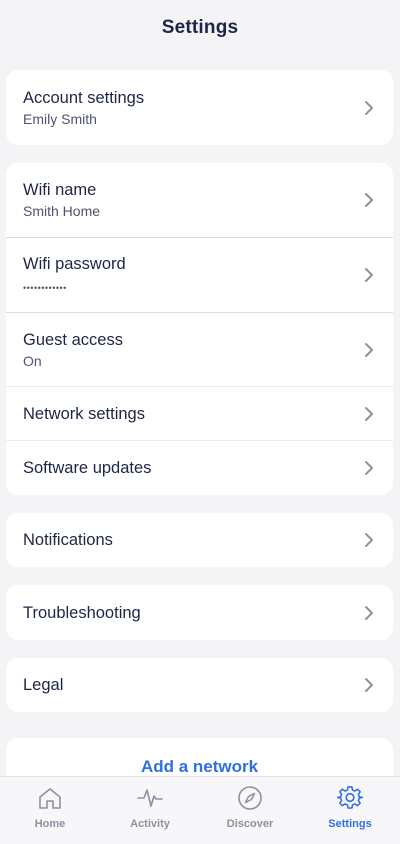  Describe the element at coordinates (73, 339) in the screenshot. I see `guest-access-label: Guest access` at that location.